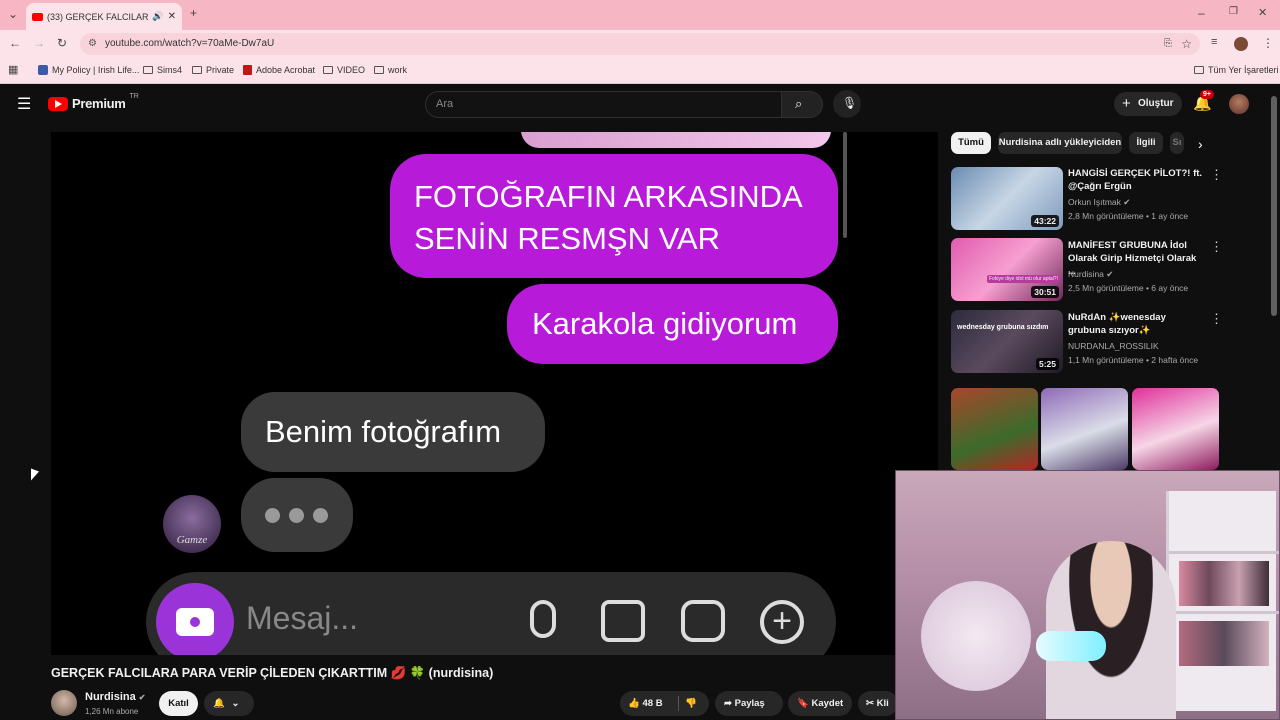 Image resolution: width=1280 pixels, height=720 pixels. I want to click on back-icon: ←, so click(15, 43).